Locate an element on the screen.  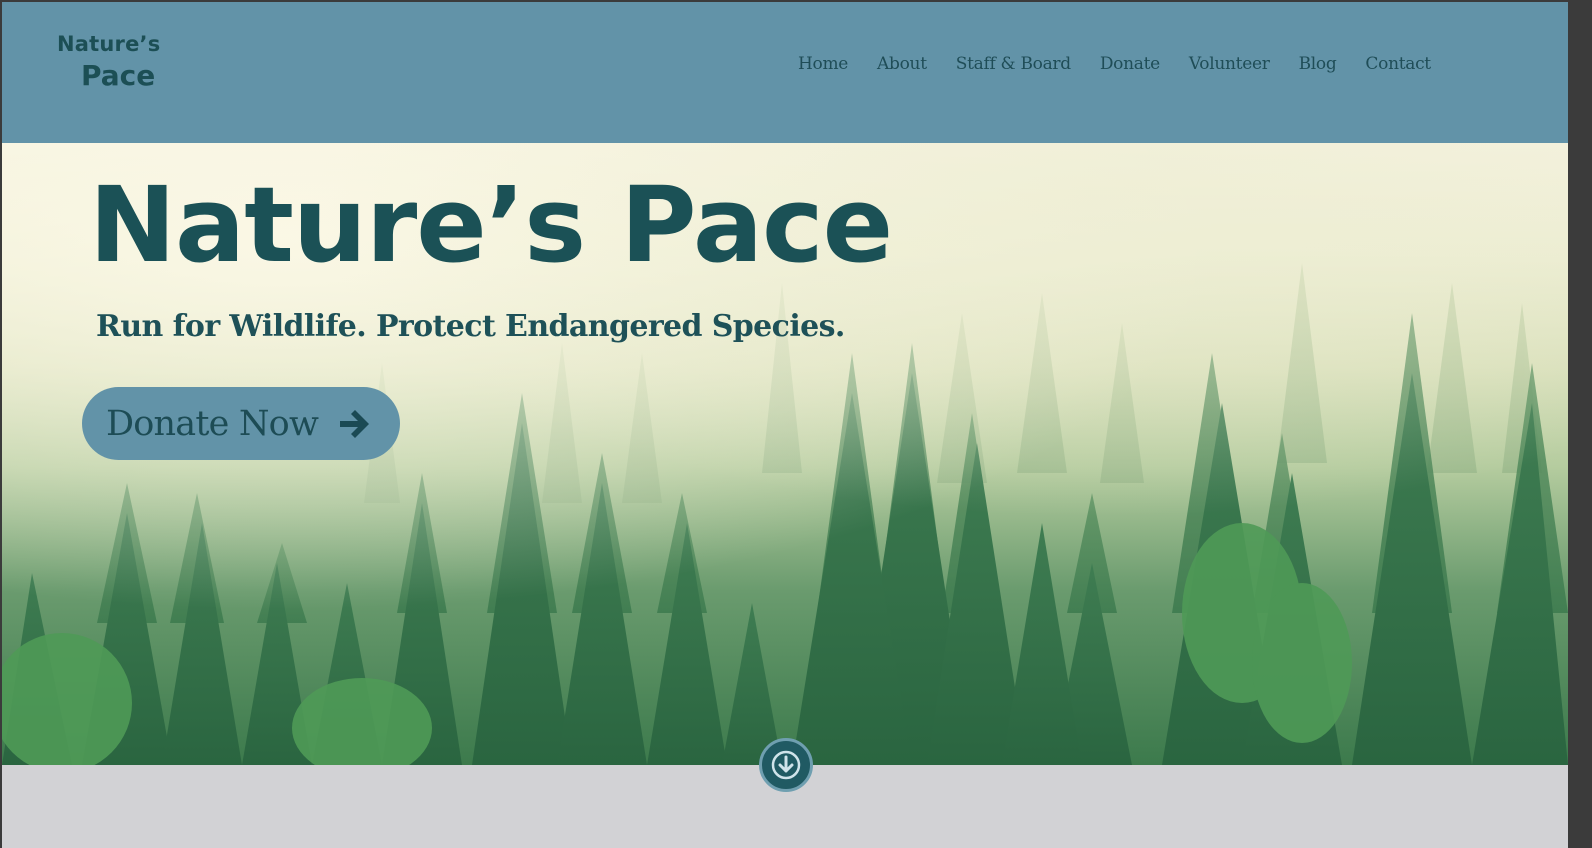
nav-home: Home is located at coordinates (823, 64).